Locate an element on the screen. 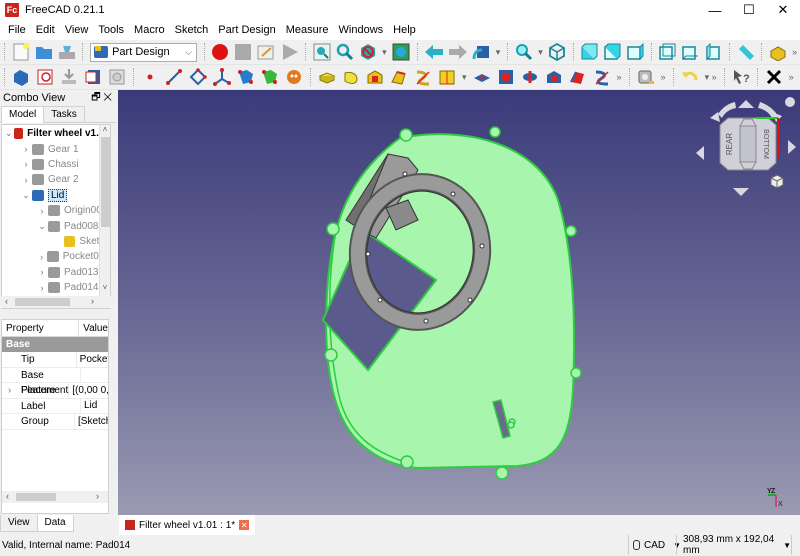 Image resolution: width=800 pixels, height=556 pixels. undo-icon is located at coordinates (690, 77).